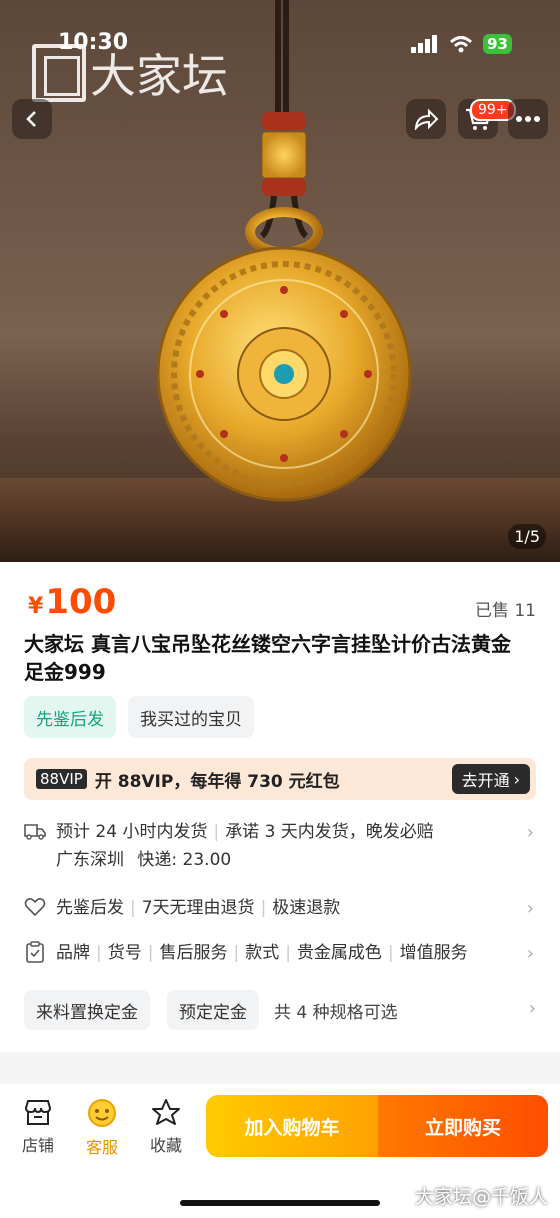  I want to click on vip-badge: 88VIP, so click(61, 779).